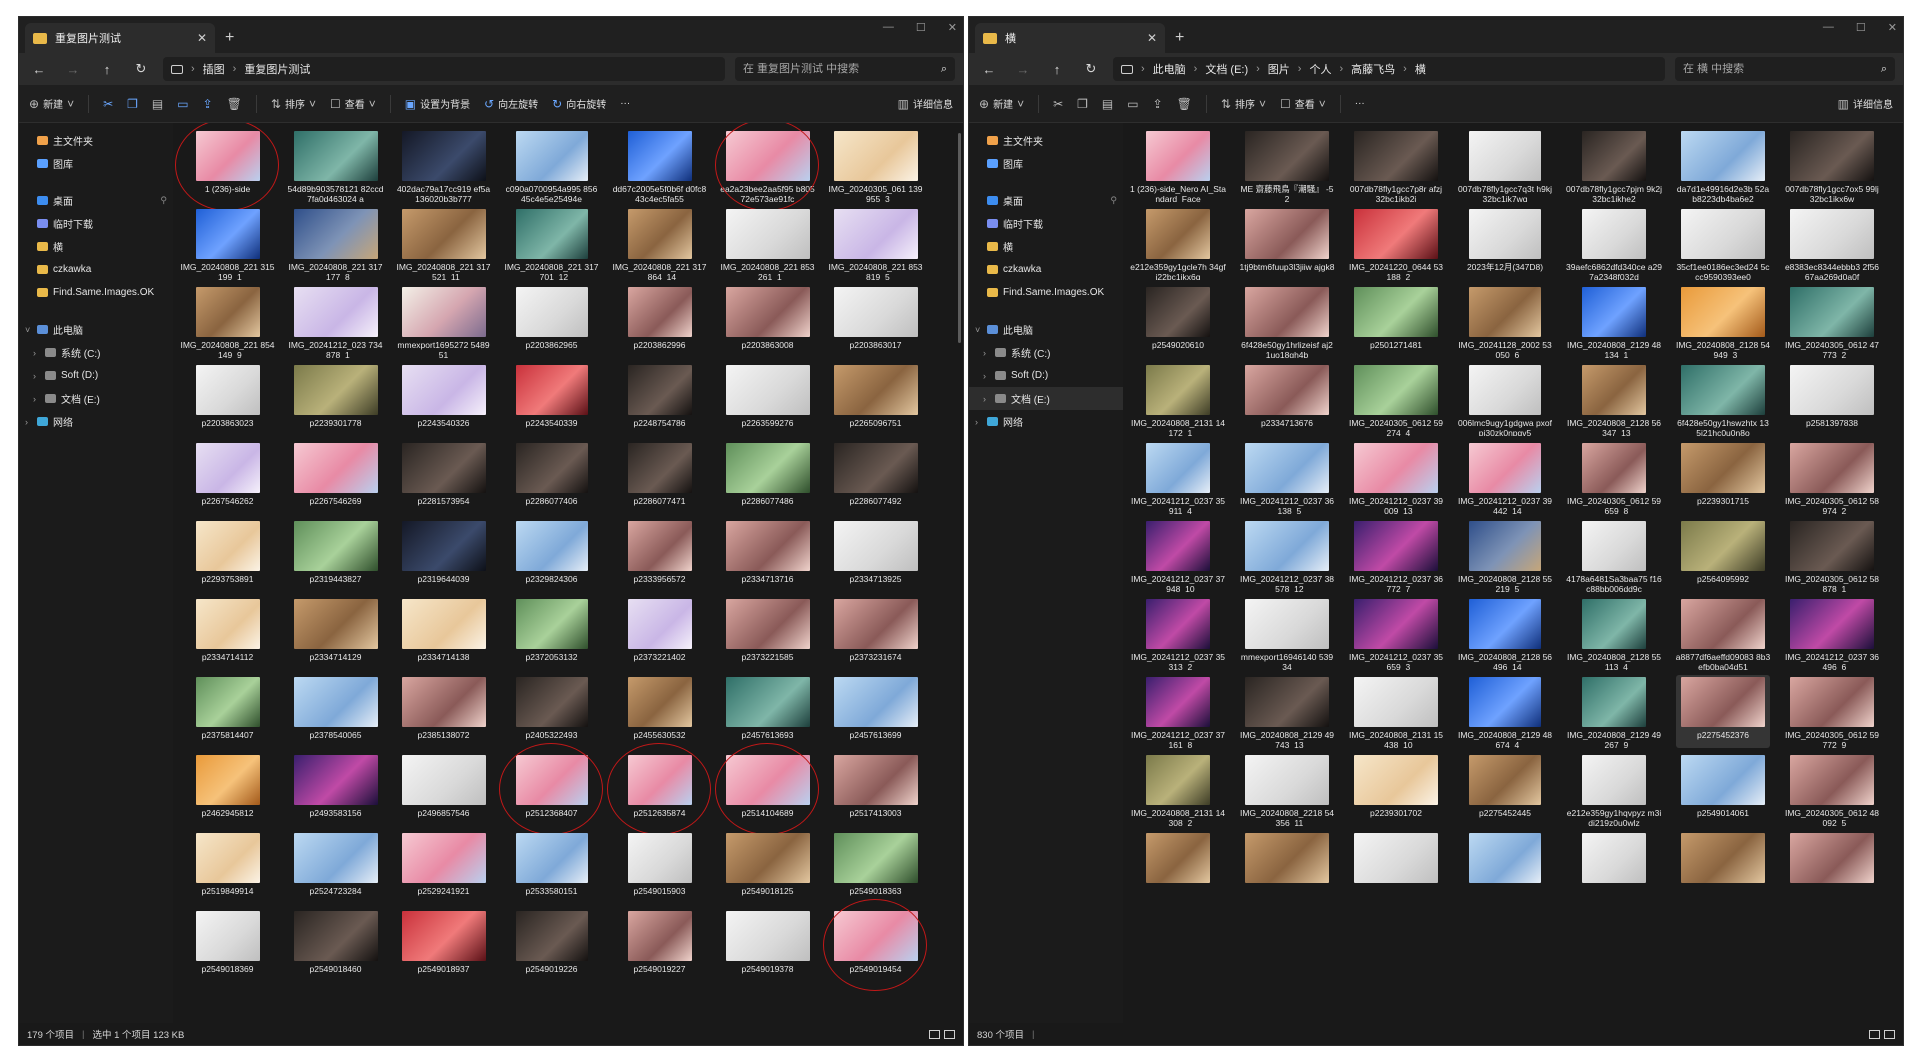  Describe the element at coordinates (767, 477) in the screenshot. I see `image-file-item: p2286077486` at that location.